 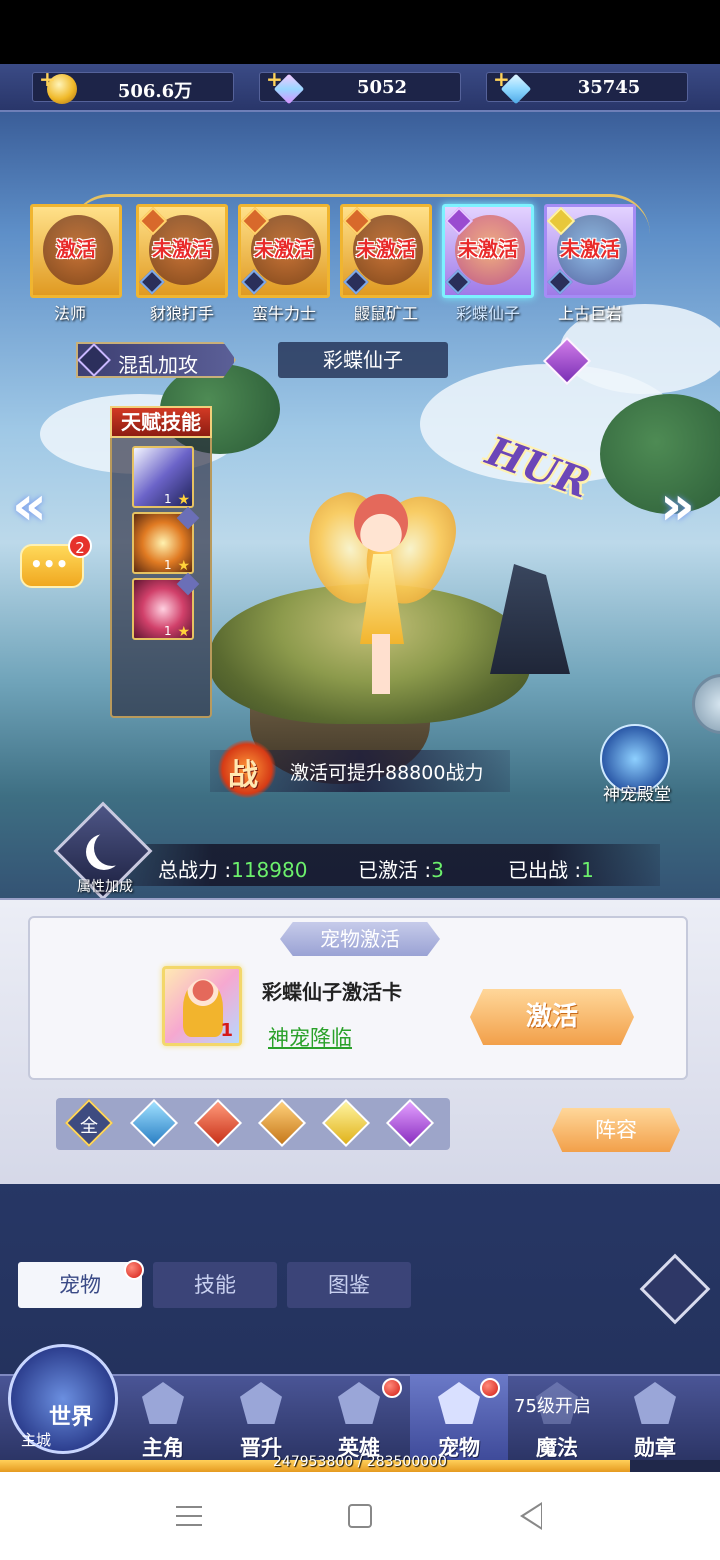 I want to click on promote-icon, so click(x=261, y=1403).